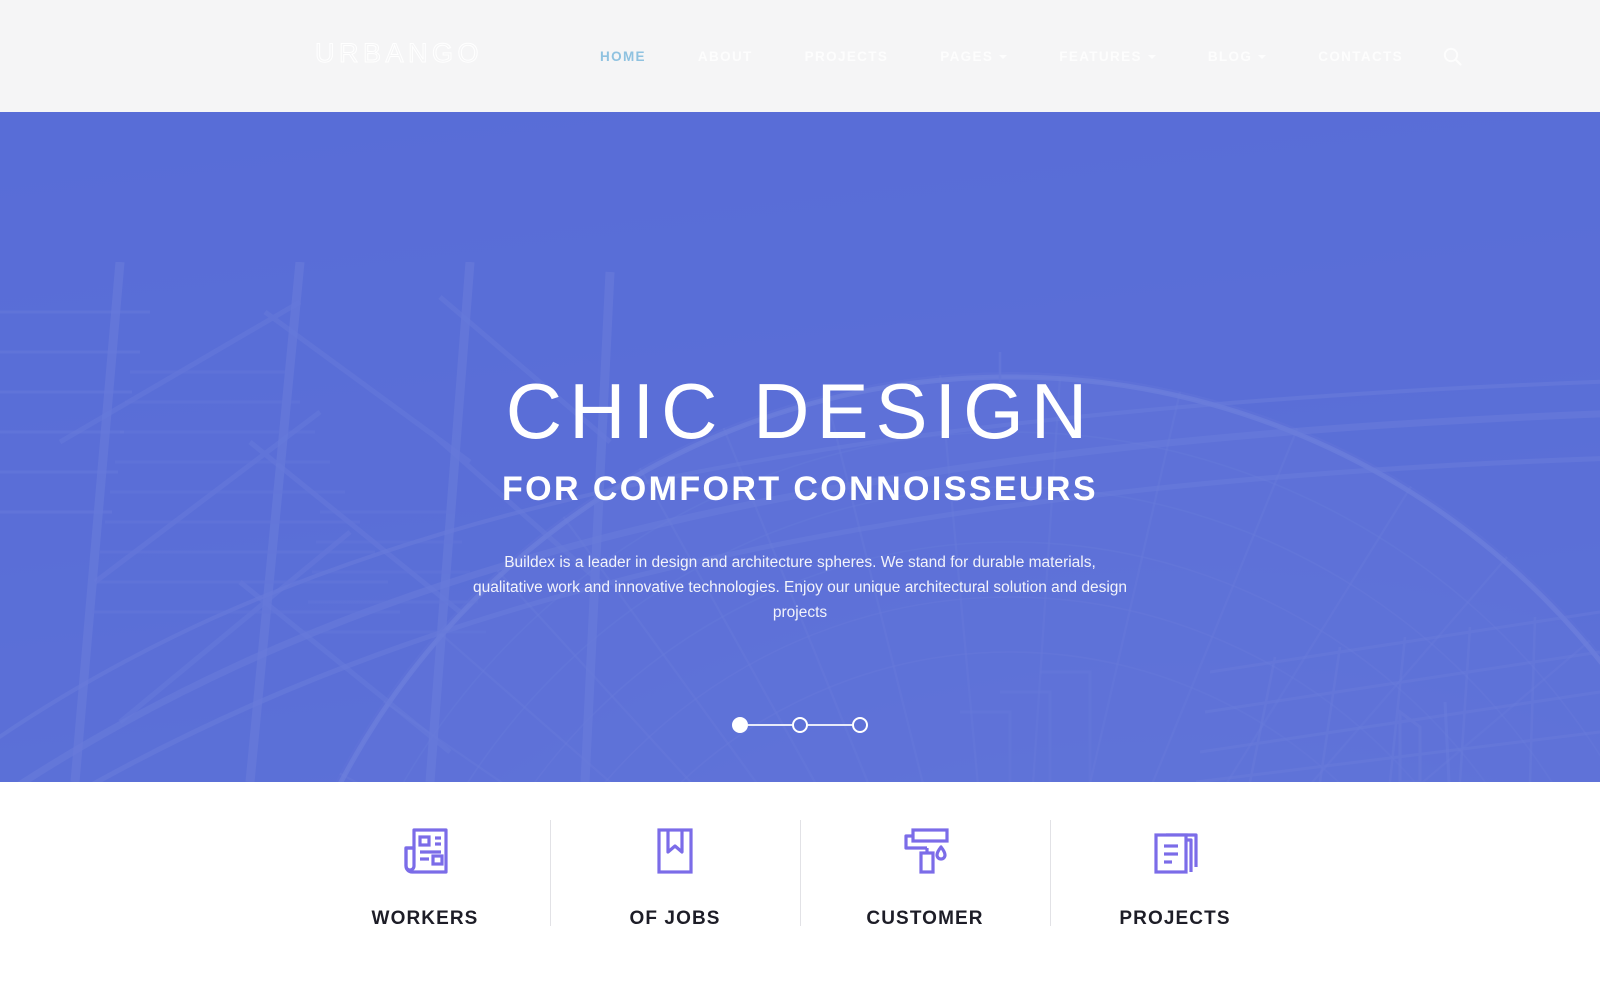 Image resolution: width=1600 pixels, height=1000 pixels. I want to click on nav-label: PROJECTS, so click(846, 56).